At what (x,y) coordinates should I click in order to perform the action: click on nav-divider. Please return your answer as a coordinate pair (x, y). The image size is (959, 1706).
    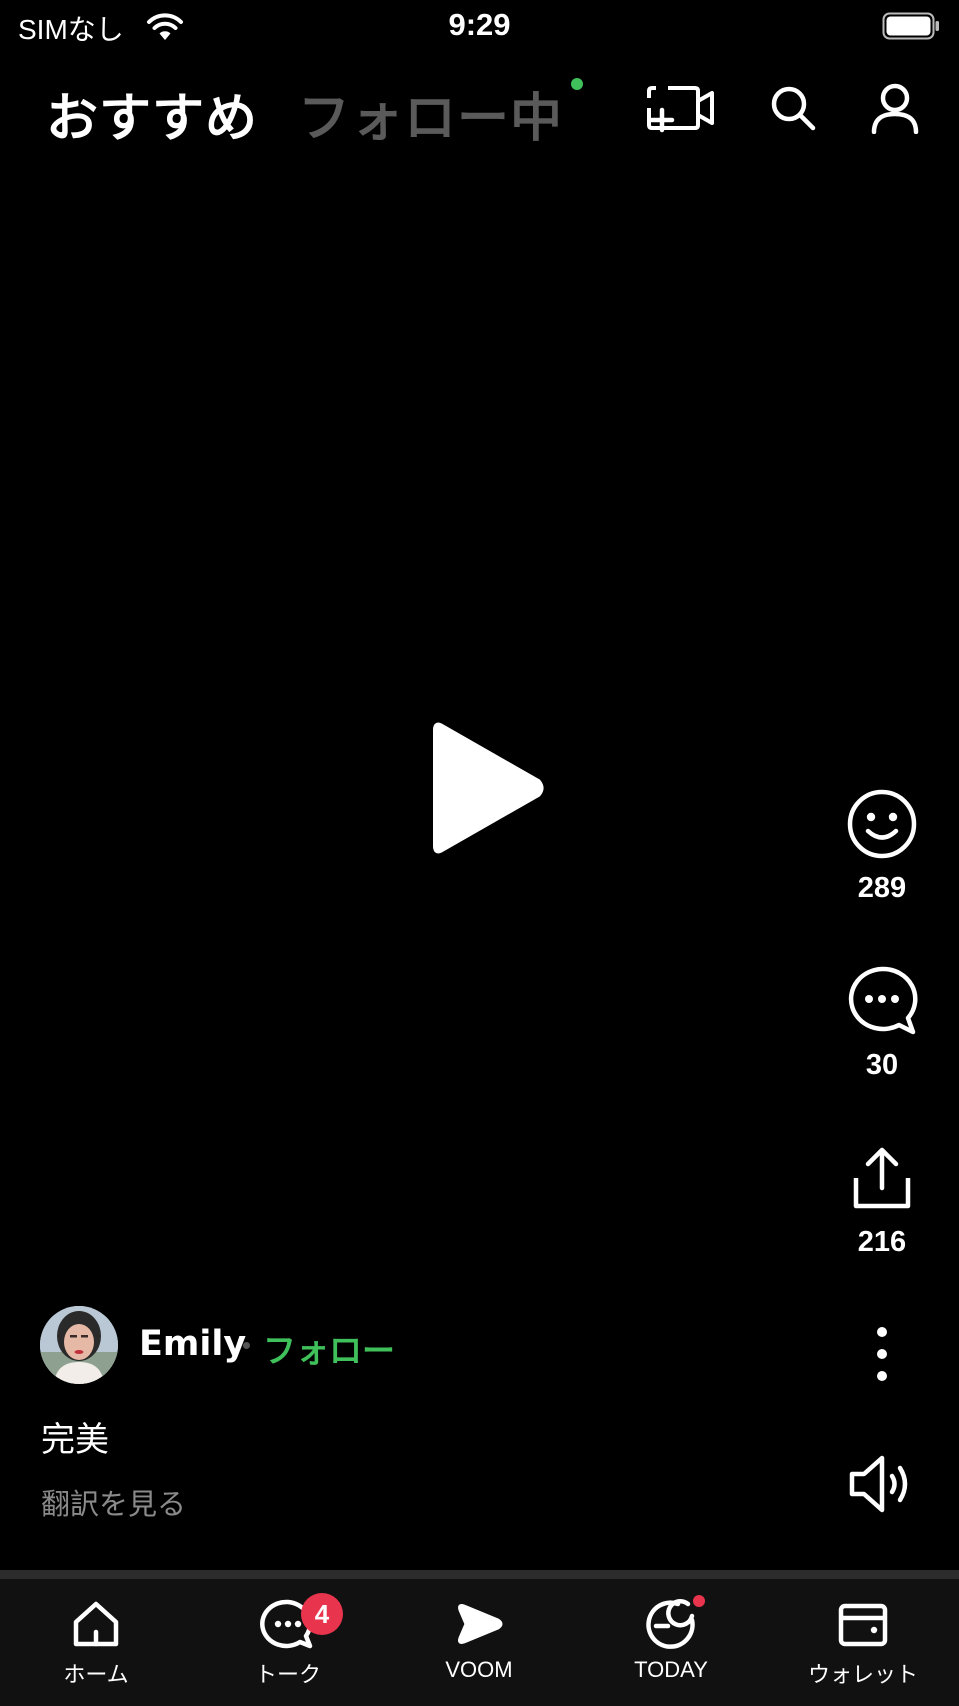
    Looking at the image, I should click on (479, 1574).